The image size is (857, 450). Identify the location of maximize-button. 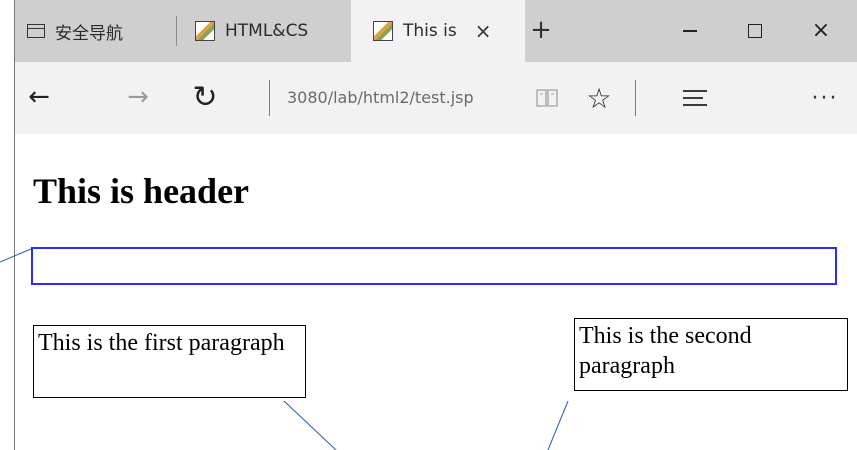
(755, 31).